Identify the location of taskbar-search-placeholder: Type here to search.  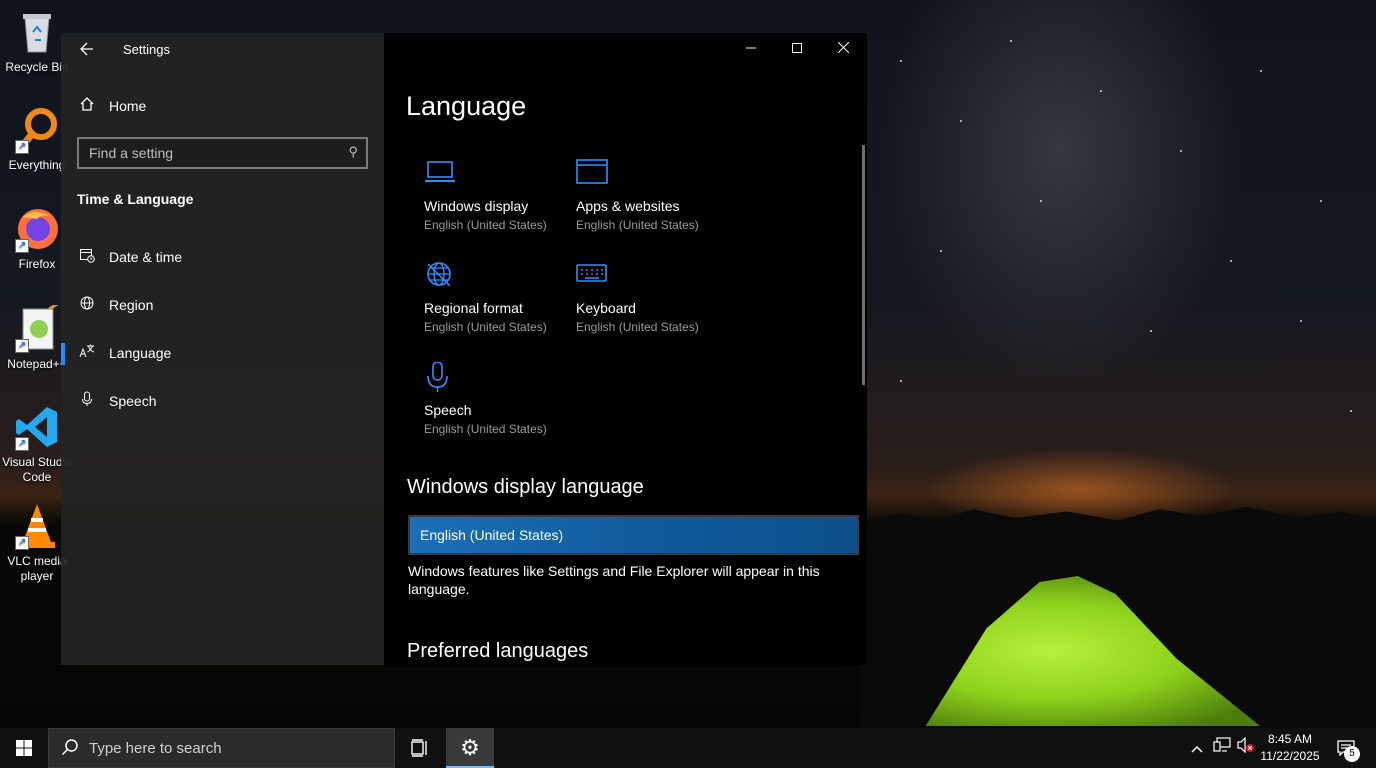
(155, 748).